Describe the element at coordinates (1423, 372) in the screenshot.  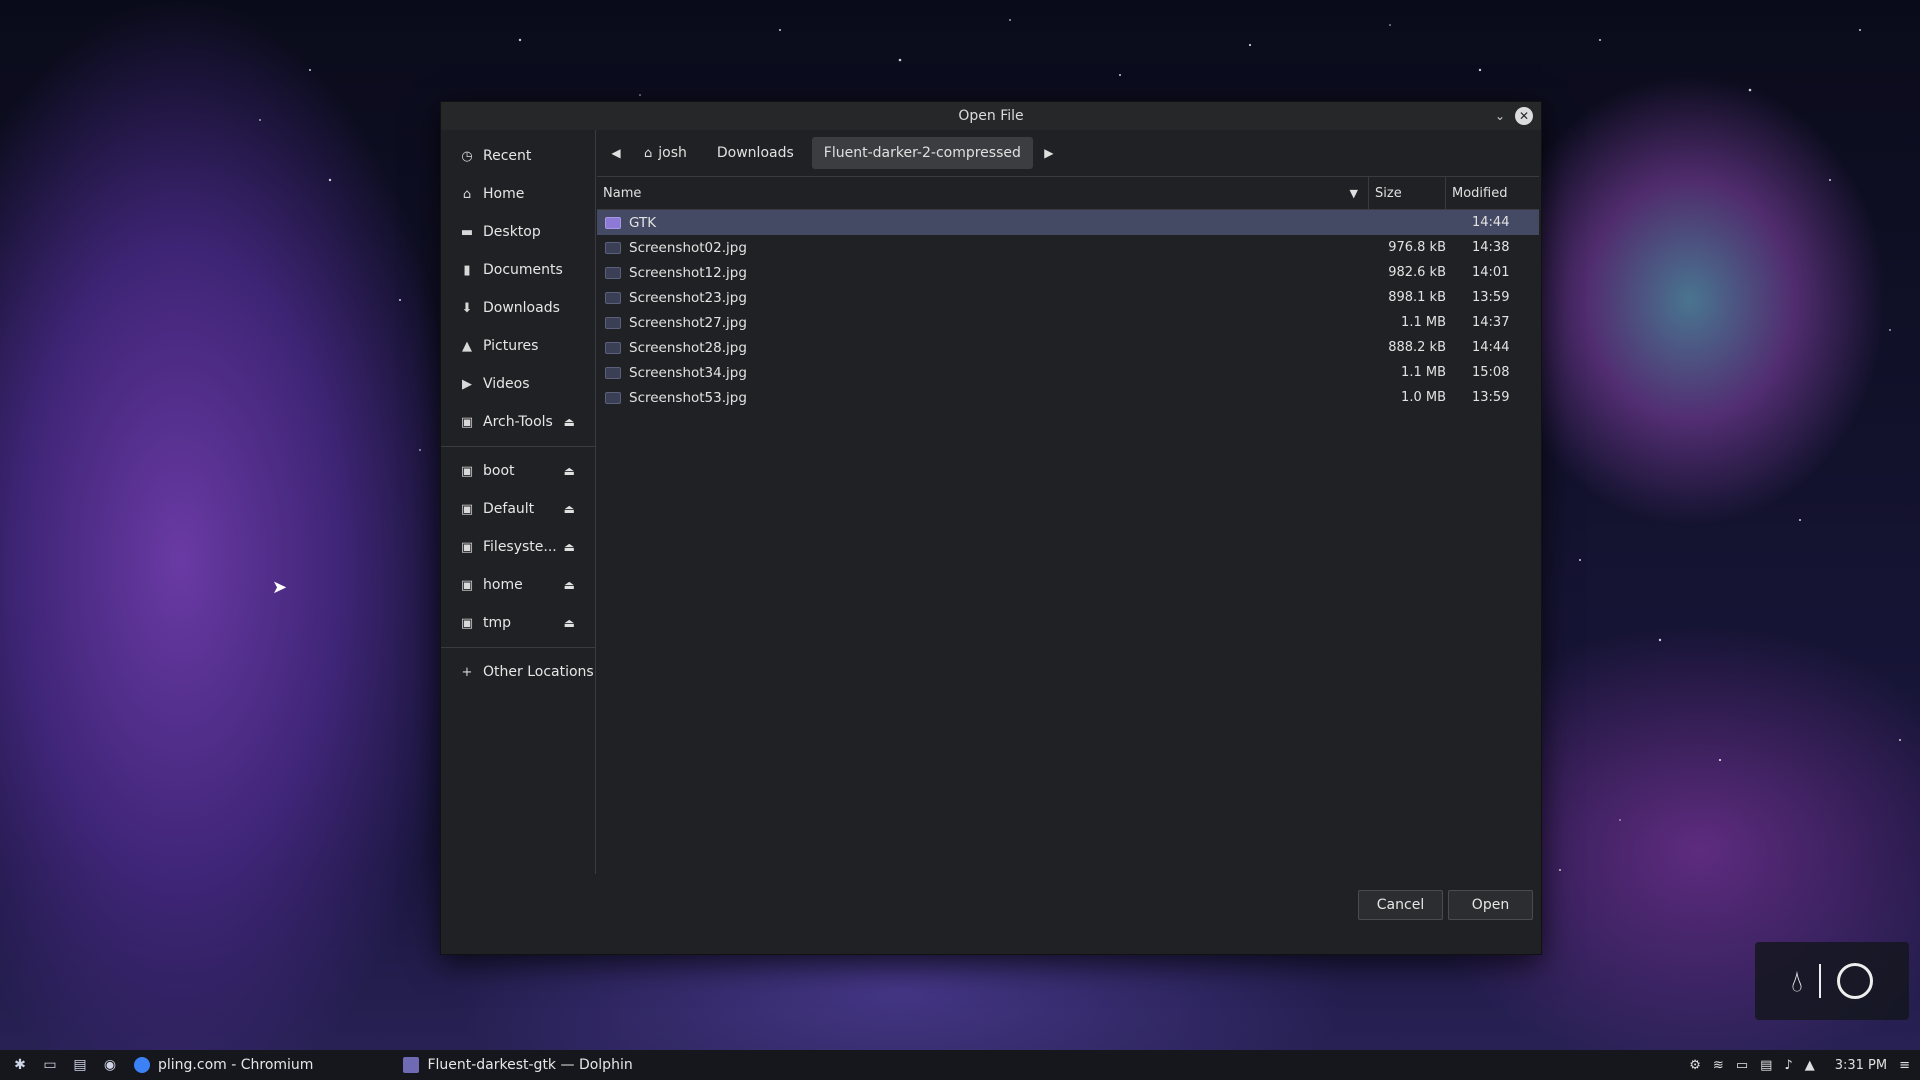
I see `file-size: 1.1 MB` at that location.